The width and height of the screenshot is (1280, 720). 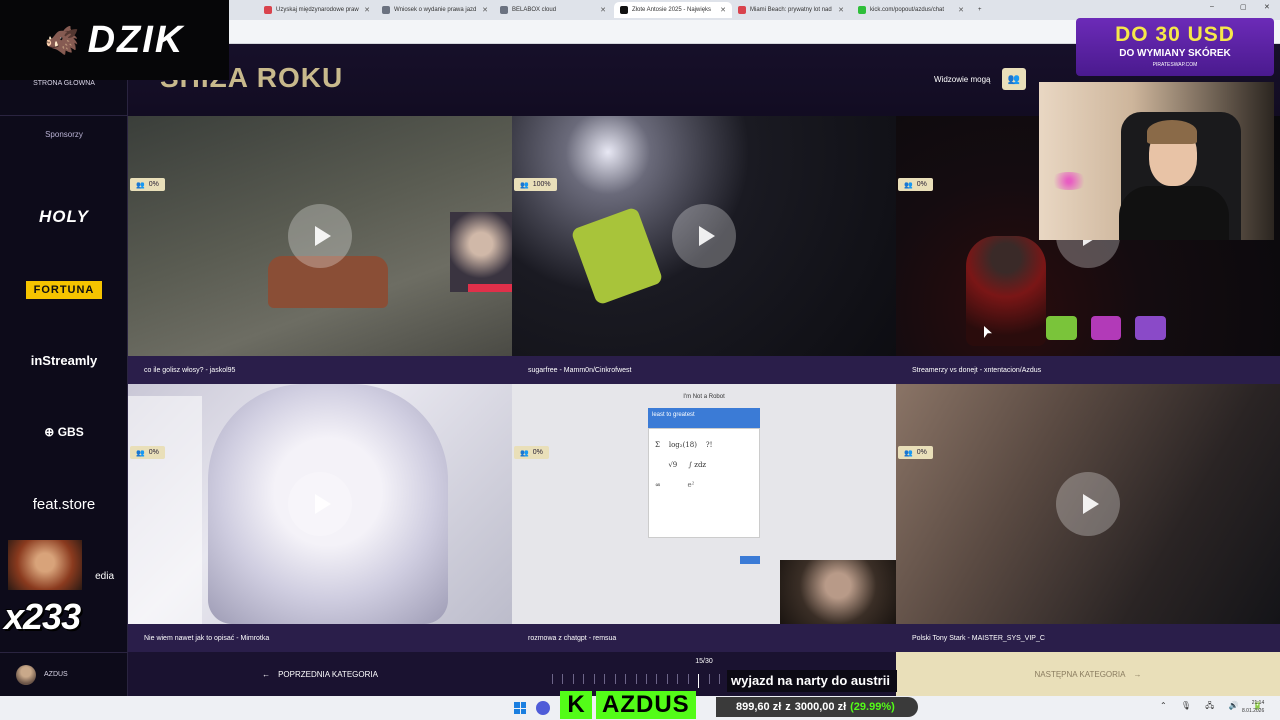 What do you see at coordinates (64, 83) in the screenshot?
I see `nav-home: STRONA GŁÓWNA` at bounding box center [64, 83].